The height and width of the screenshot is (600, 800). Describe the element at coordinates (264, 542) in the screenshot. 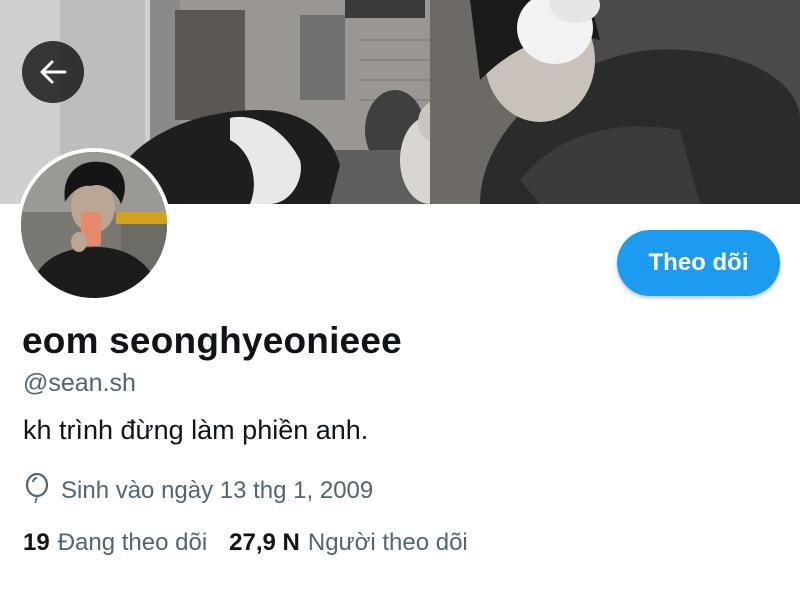

I see `followers-count: 27,9 N` at that location.